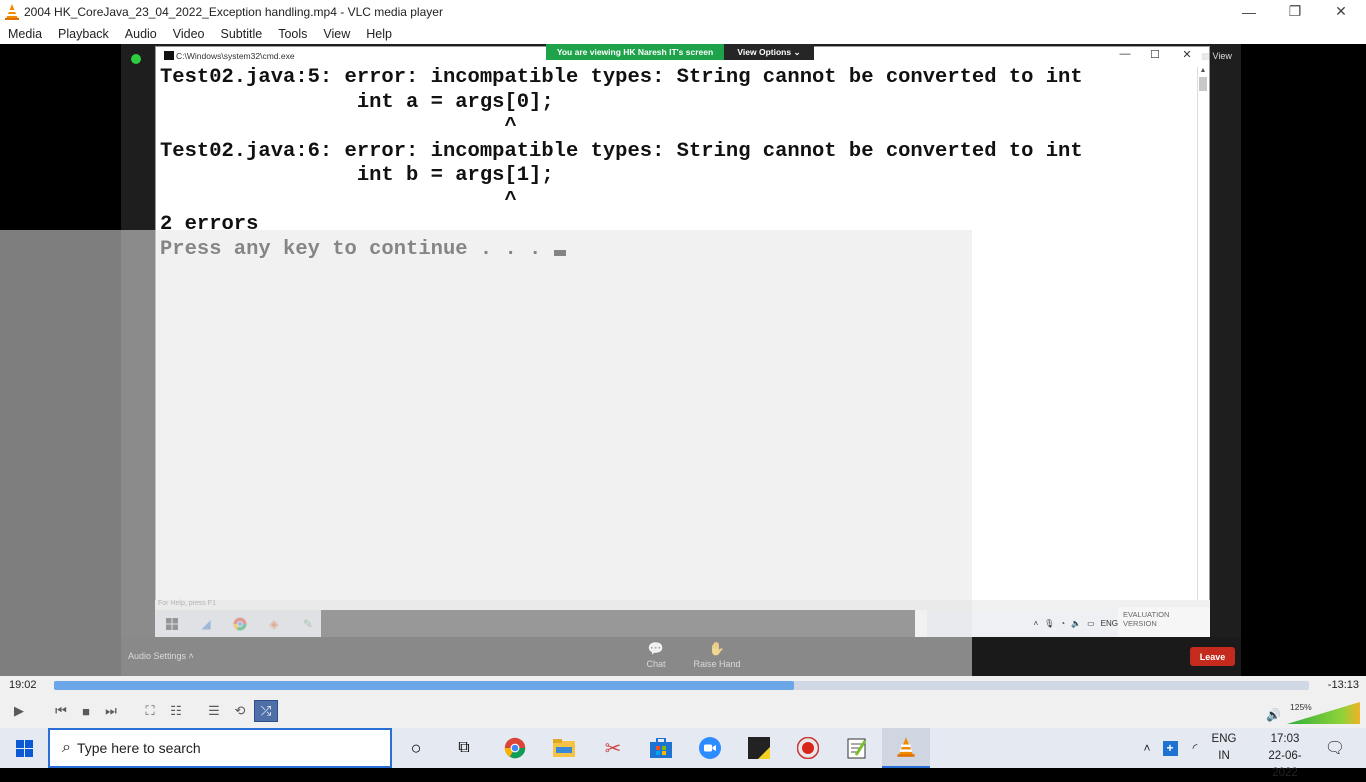 The image size is (1366, 782). Describe the element at coordinates (357, 102) in the screenshot. I see `console-line: int a = args[0];` at that location.